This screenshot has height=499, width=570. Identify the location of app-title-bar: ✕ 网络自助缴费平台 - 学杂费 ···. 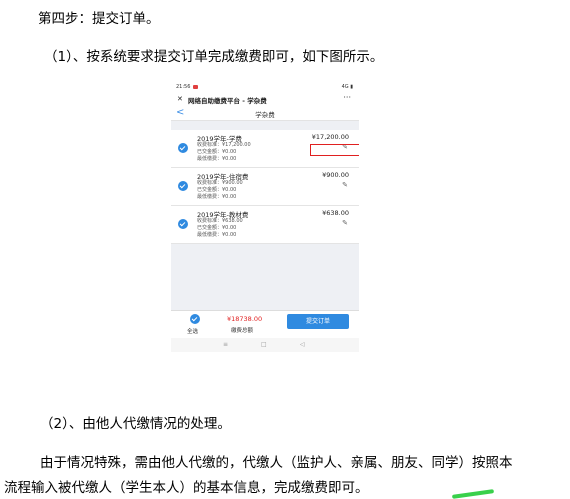
(265, 99).